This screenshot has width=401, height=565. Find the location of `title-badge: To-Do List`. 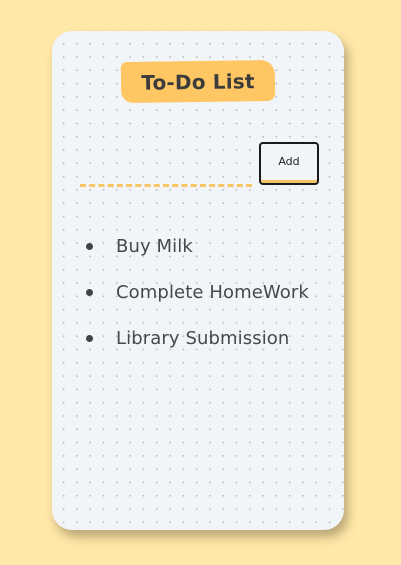

title-badge: To-Do List is located at coordinates (198, 81).